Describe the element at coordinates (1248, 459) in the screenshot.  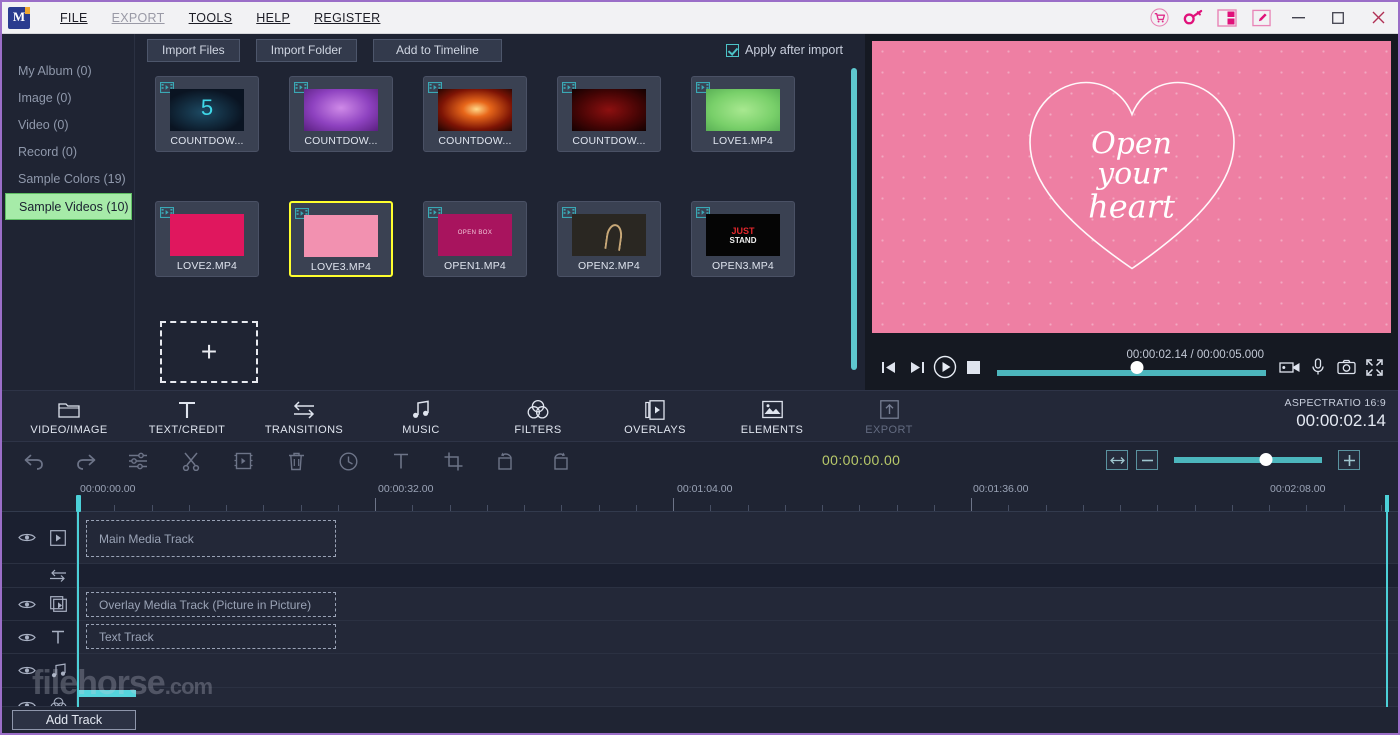
I see `zoom-slider` at that location.